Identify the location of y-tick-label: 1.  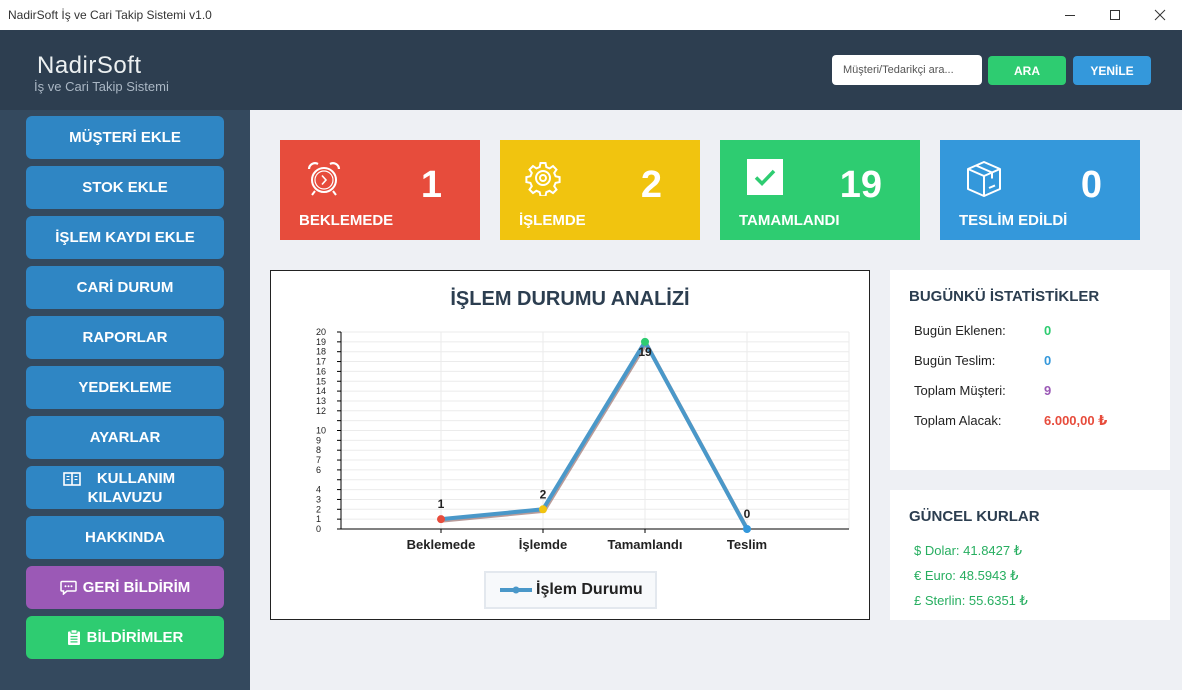
(318, 519).